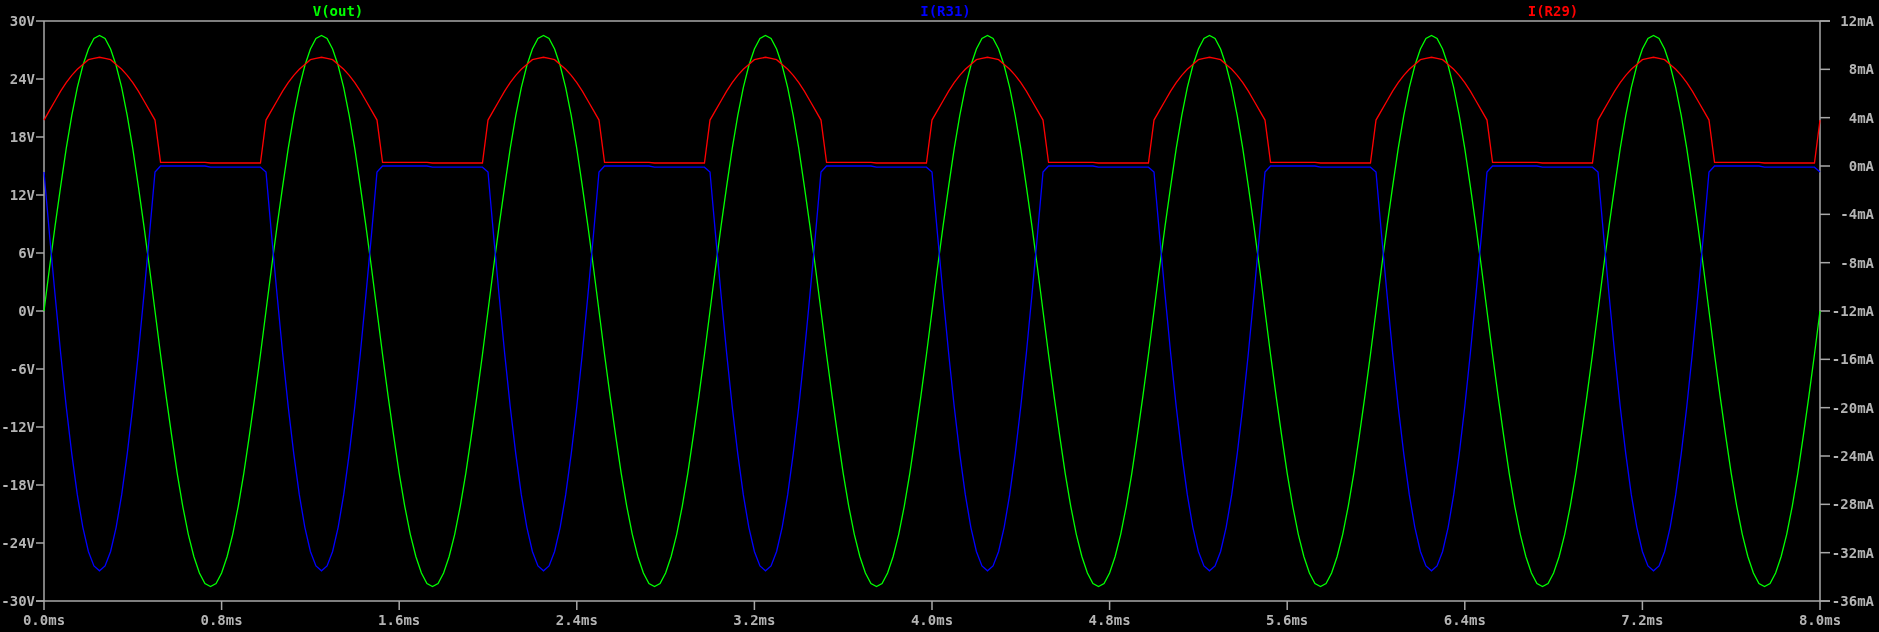 This screenshot has height=632, width=1879. I want to click on axis-tick-label: 8.0ms, so click(1820, 620).